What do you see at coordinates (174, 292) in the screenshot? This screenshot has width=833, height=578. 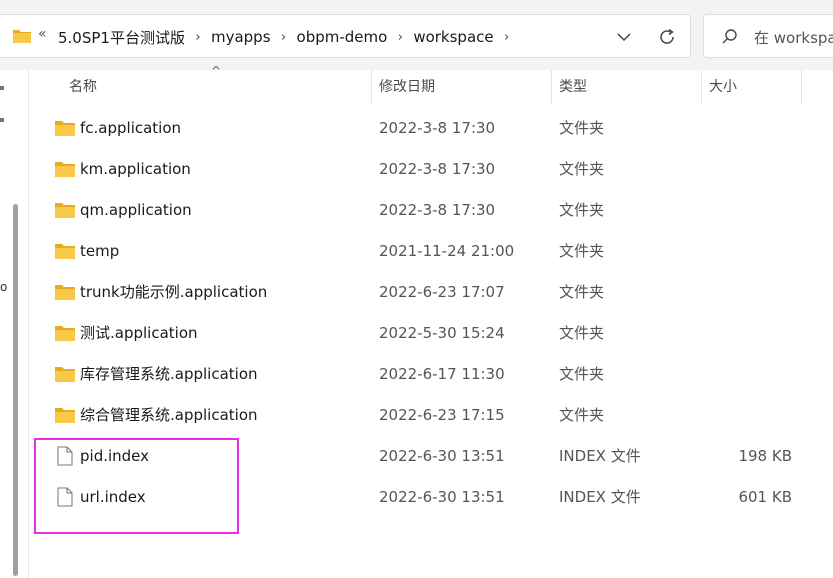 I see `file-name: trunk功能示例.application` at bounding box center [174, 292].